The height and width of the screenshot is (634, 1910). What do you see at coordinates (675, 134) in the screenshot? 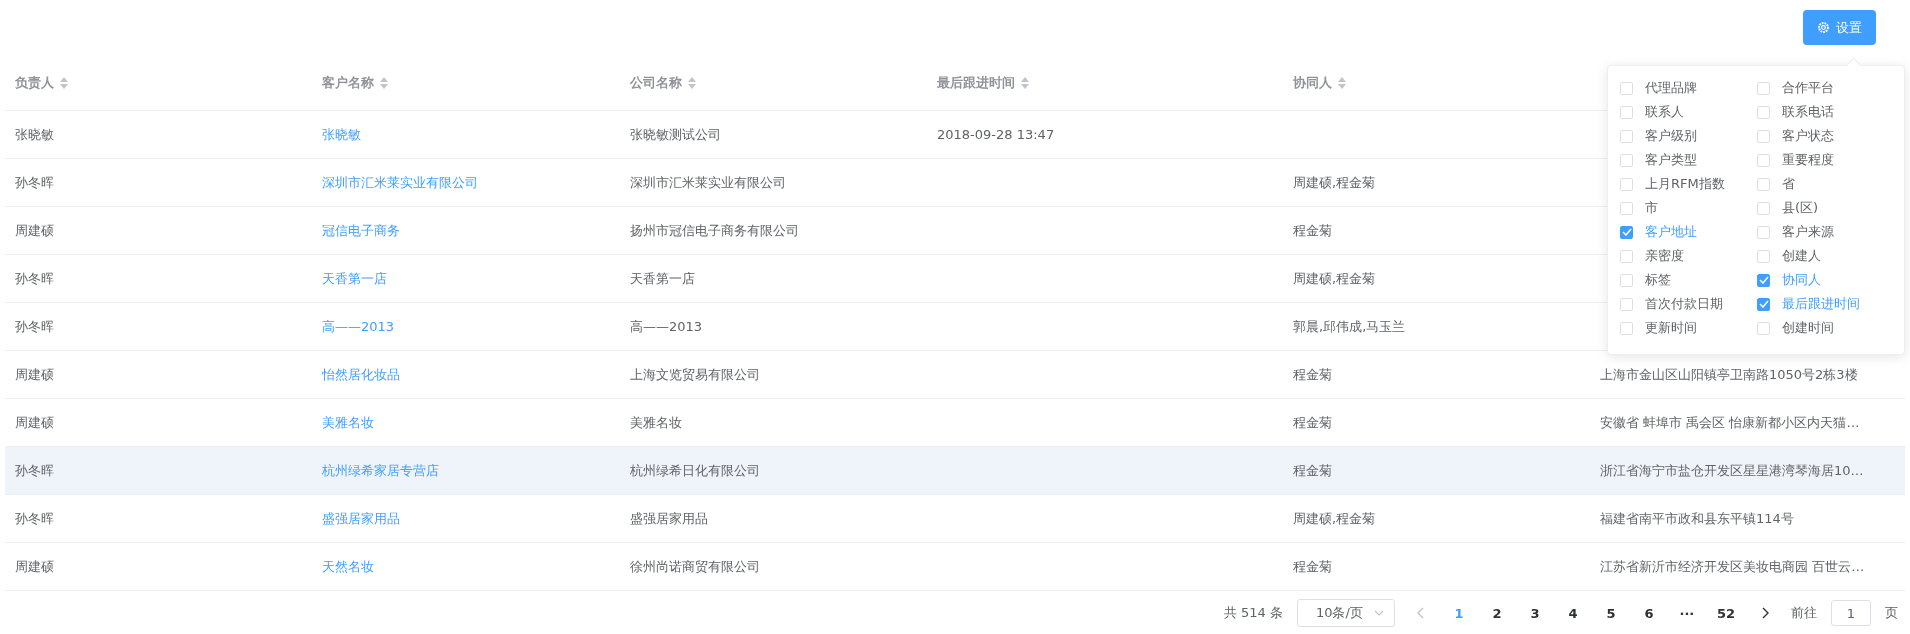
I see `table-cell: 张晓敏测试公司` at bounding box center [675, 134].